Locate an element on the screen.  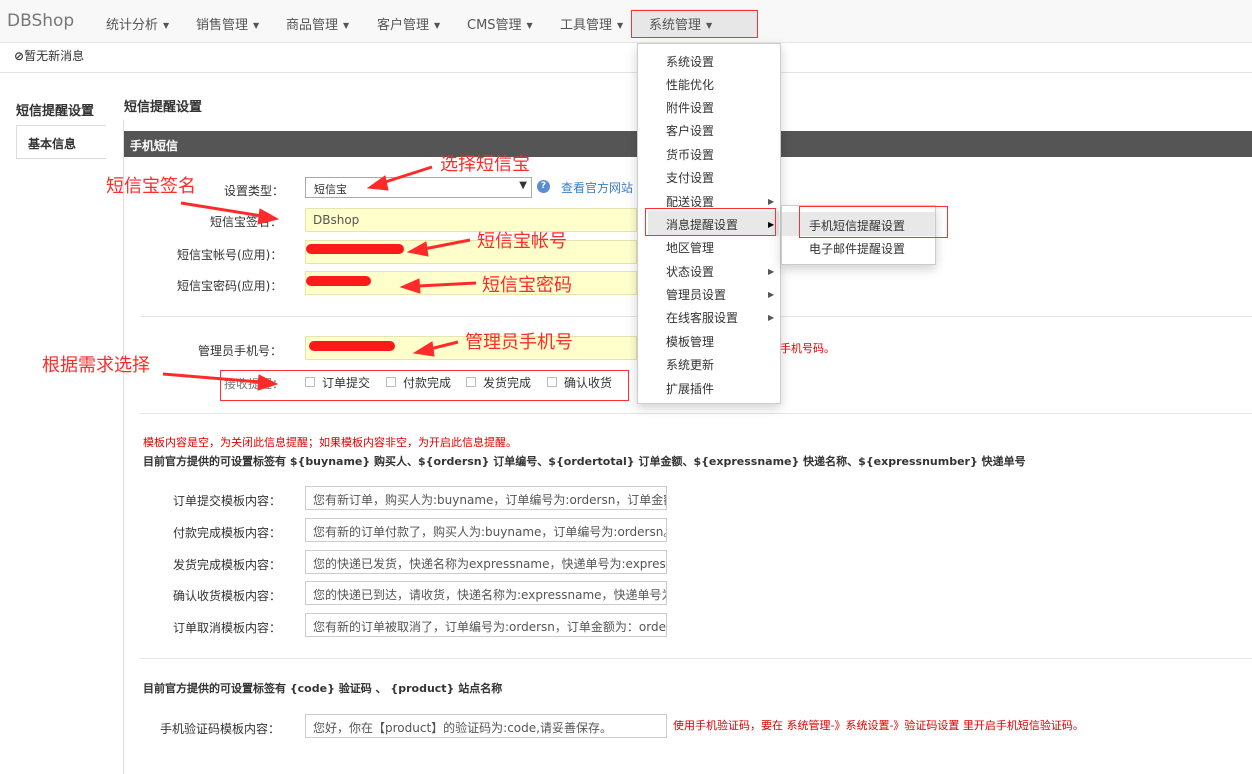
annotation-account: 短信宝帐号 is located at coordinates (522, 241).